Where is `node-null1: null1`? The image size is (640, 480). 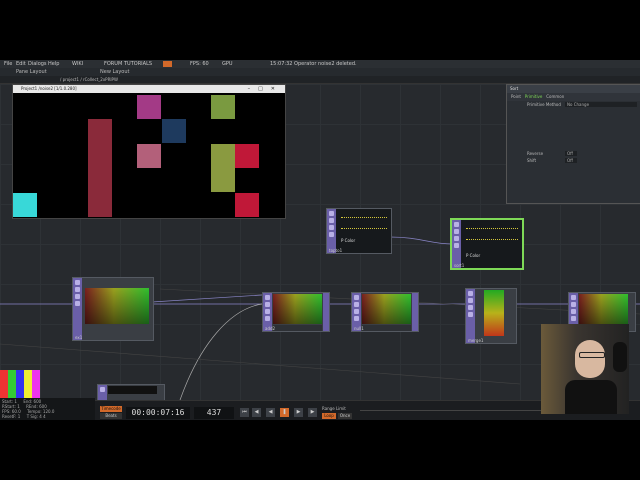
node-null1: null1 is located at coordinates (385, 312).